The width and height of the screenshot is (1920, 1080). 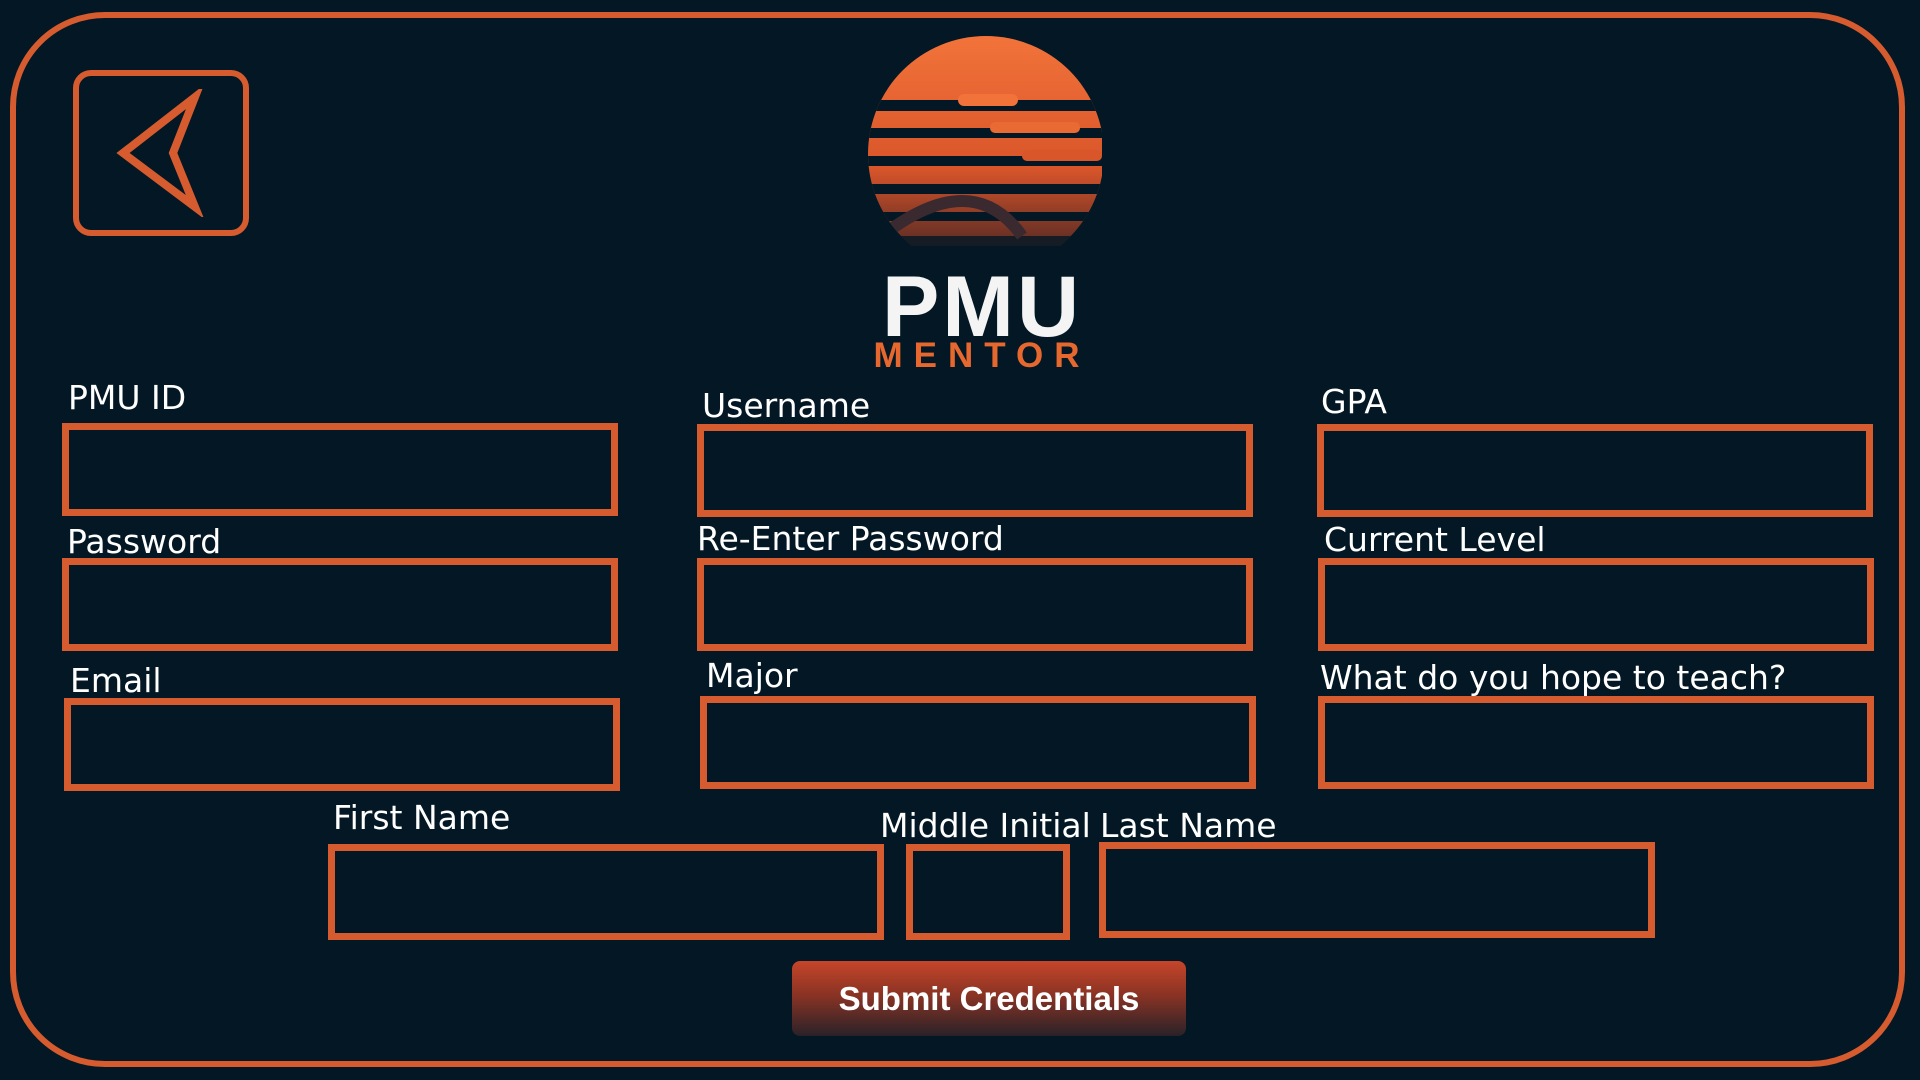 I want to click on first-name-input, so click(x=606, y=892).